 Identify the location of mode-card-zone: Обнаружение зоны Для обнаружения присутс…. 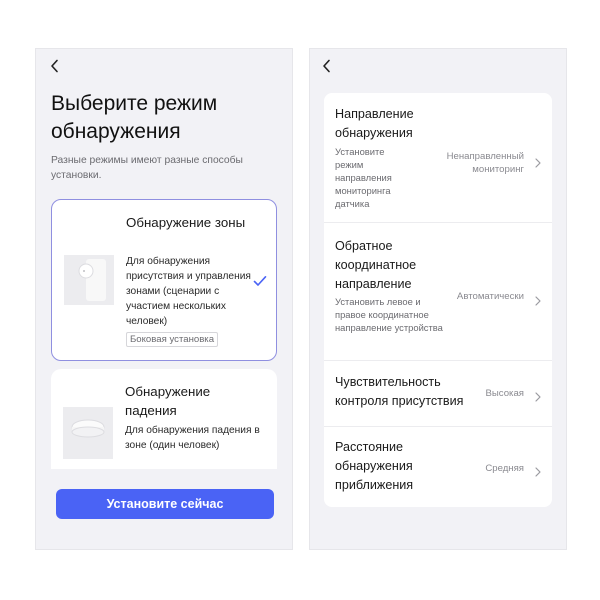
(164, 280).